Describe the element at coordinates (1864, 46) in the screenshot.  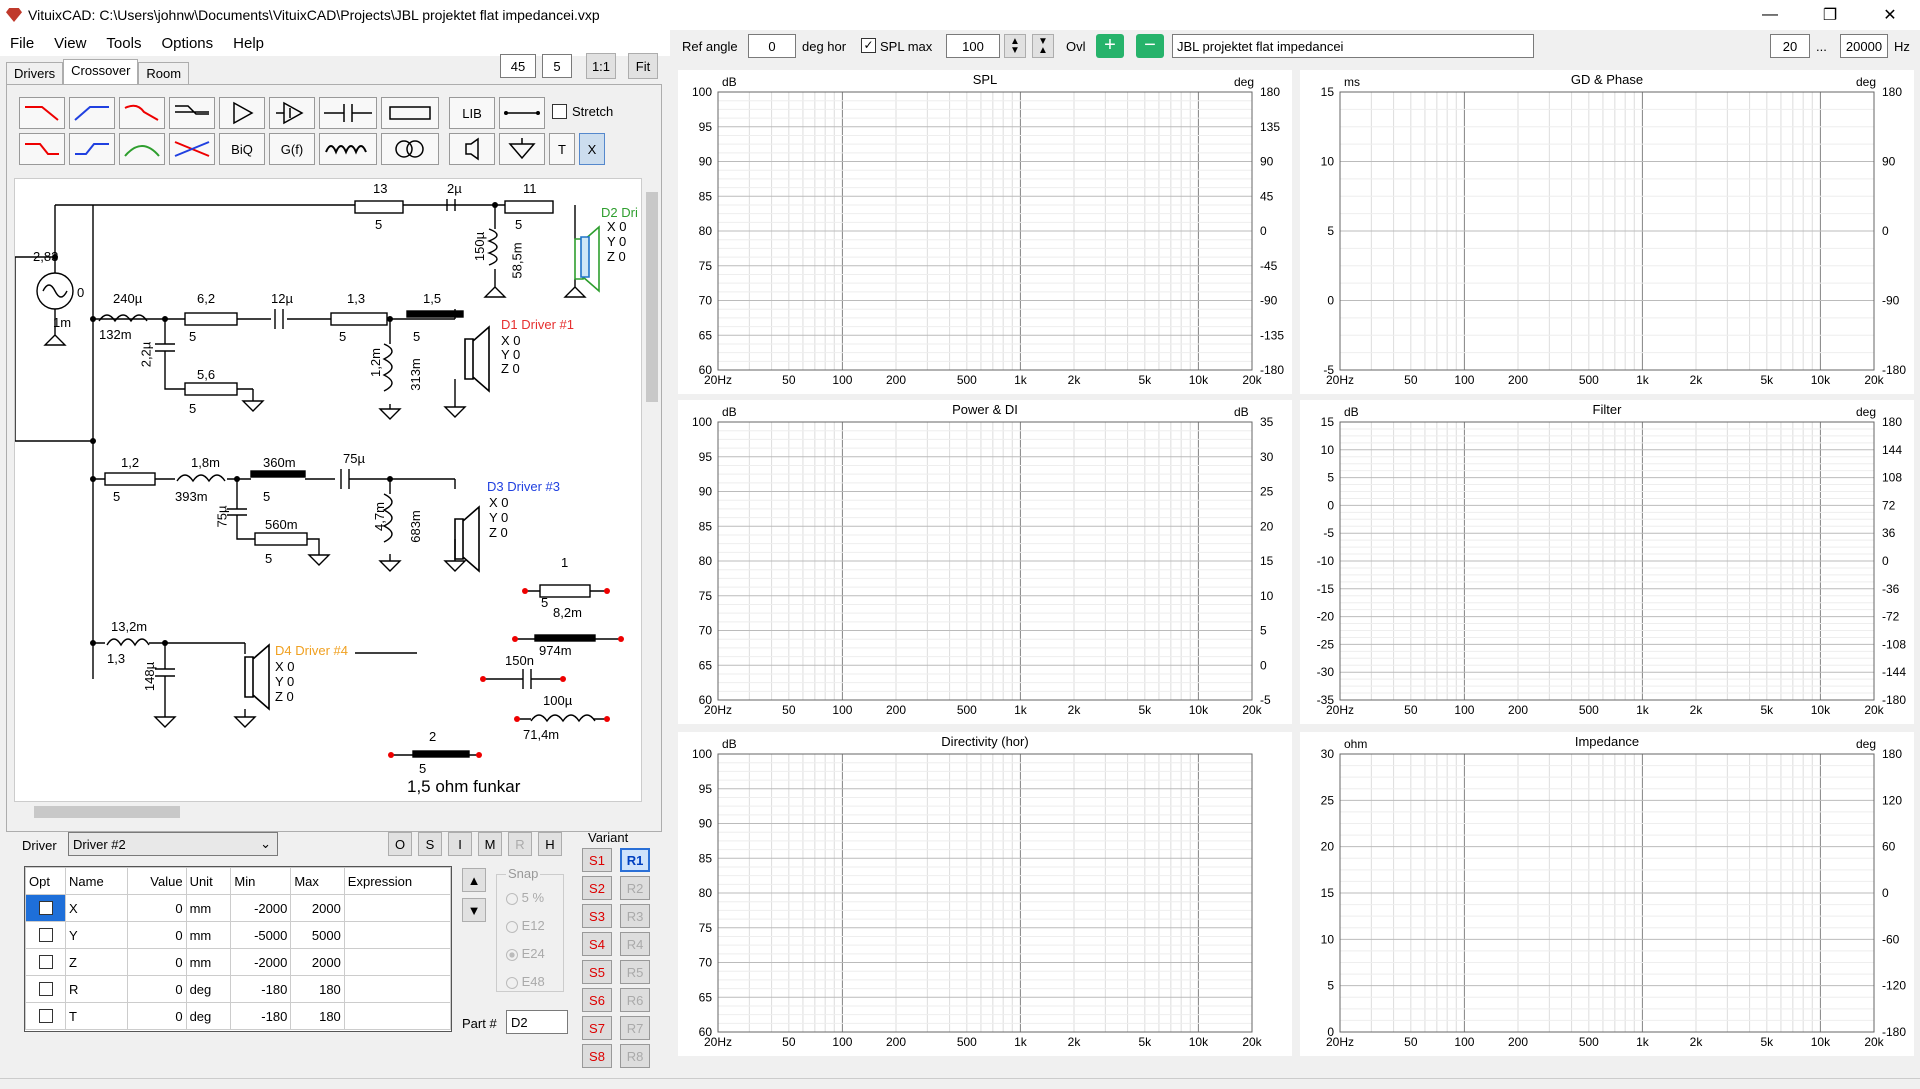
I see `freq-max-field: 20000` at that location.